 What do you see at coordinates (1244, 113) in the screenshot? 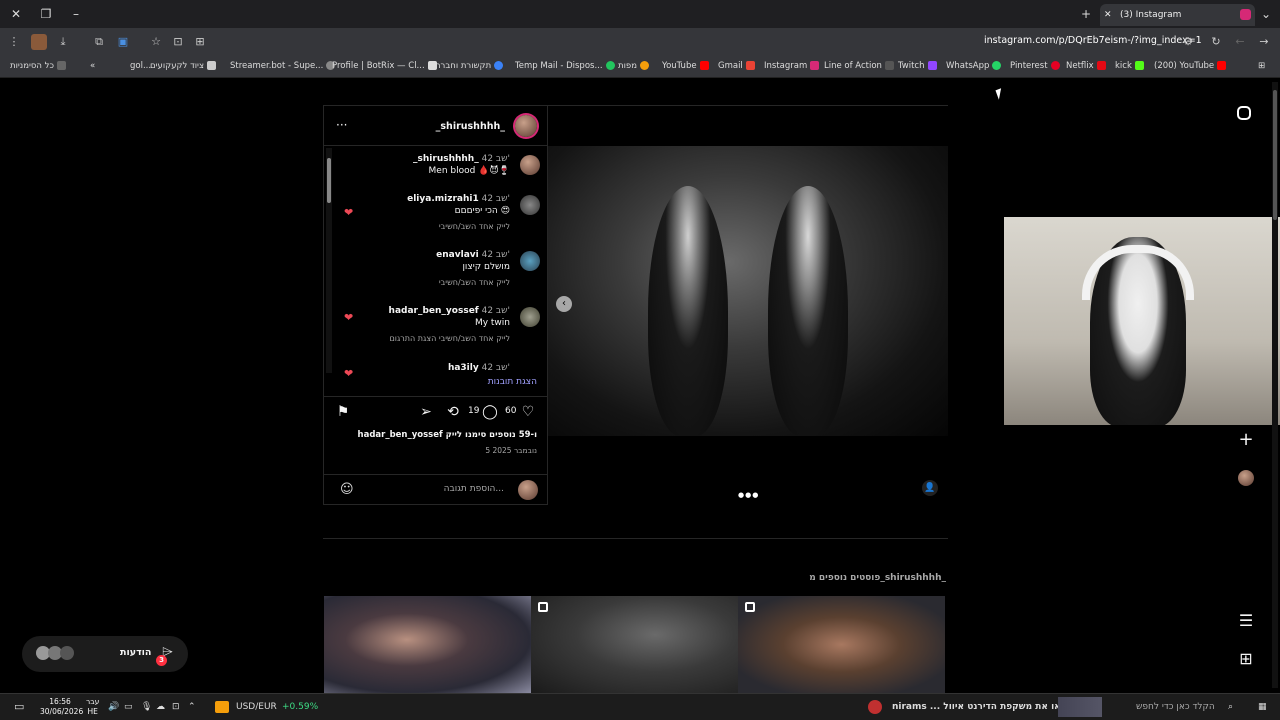
I see `instagram-logo-icon` at bounding box center [1244, 113].